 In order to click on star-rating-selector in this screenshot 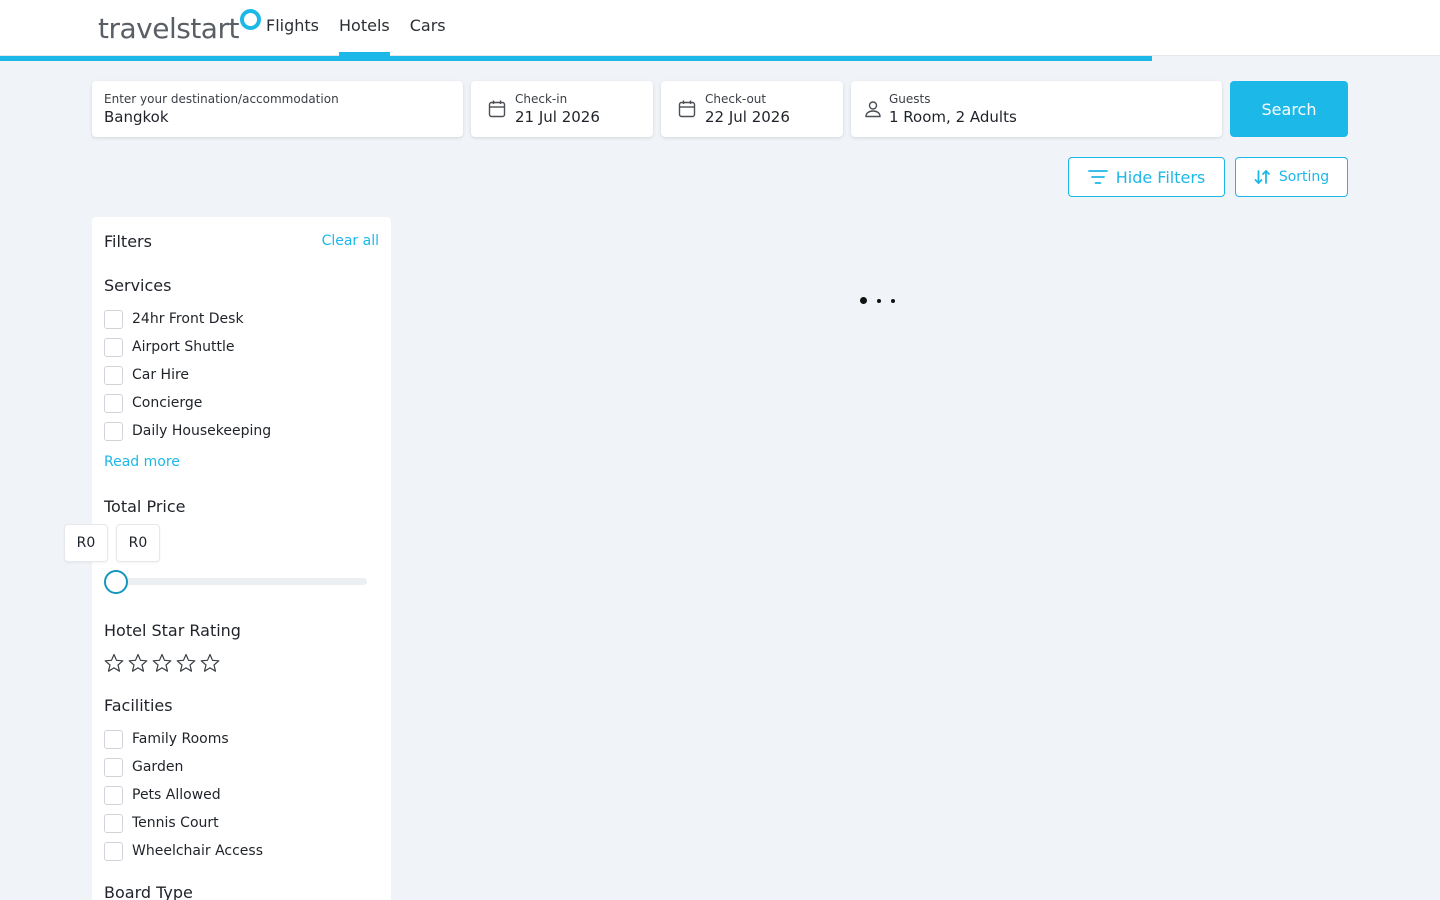, I will do `click(162, 663)`.